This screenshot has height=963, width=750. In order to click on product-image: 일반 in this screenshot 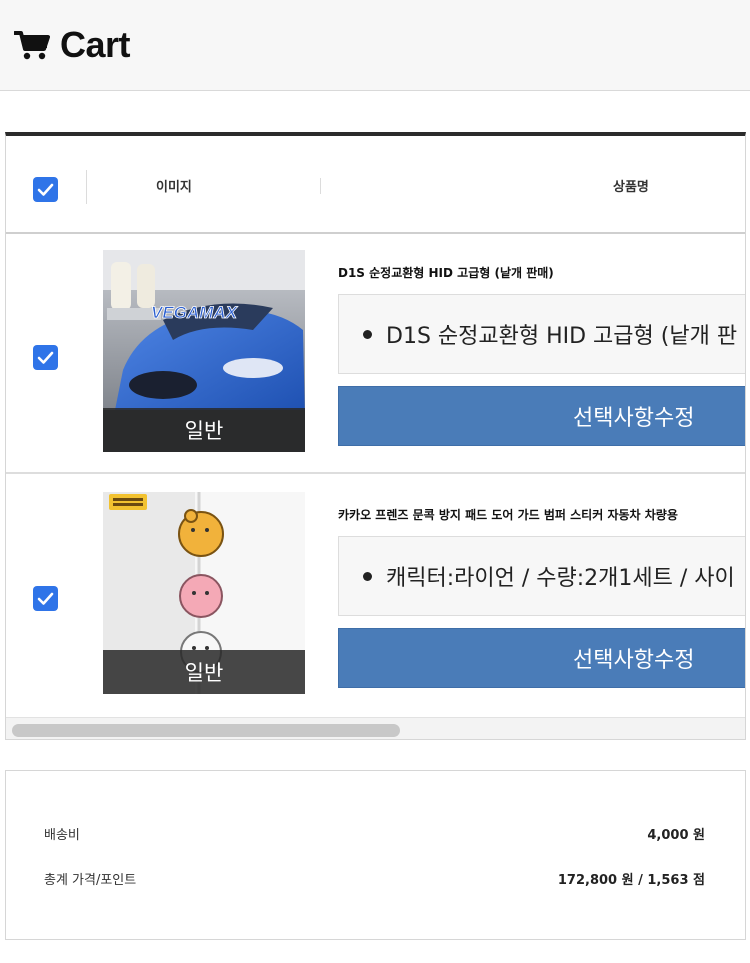, I will do `click(204, 593)`.